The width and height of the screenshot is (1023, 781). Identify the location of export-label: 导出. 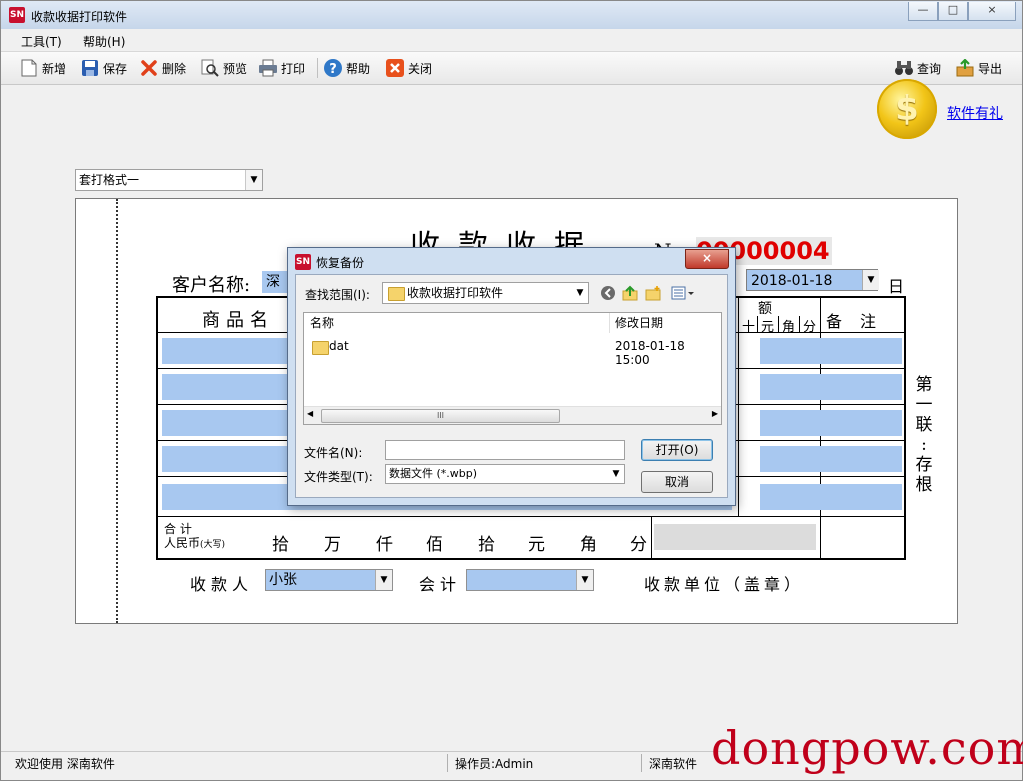
(990, 68).